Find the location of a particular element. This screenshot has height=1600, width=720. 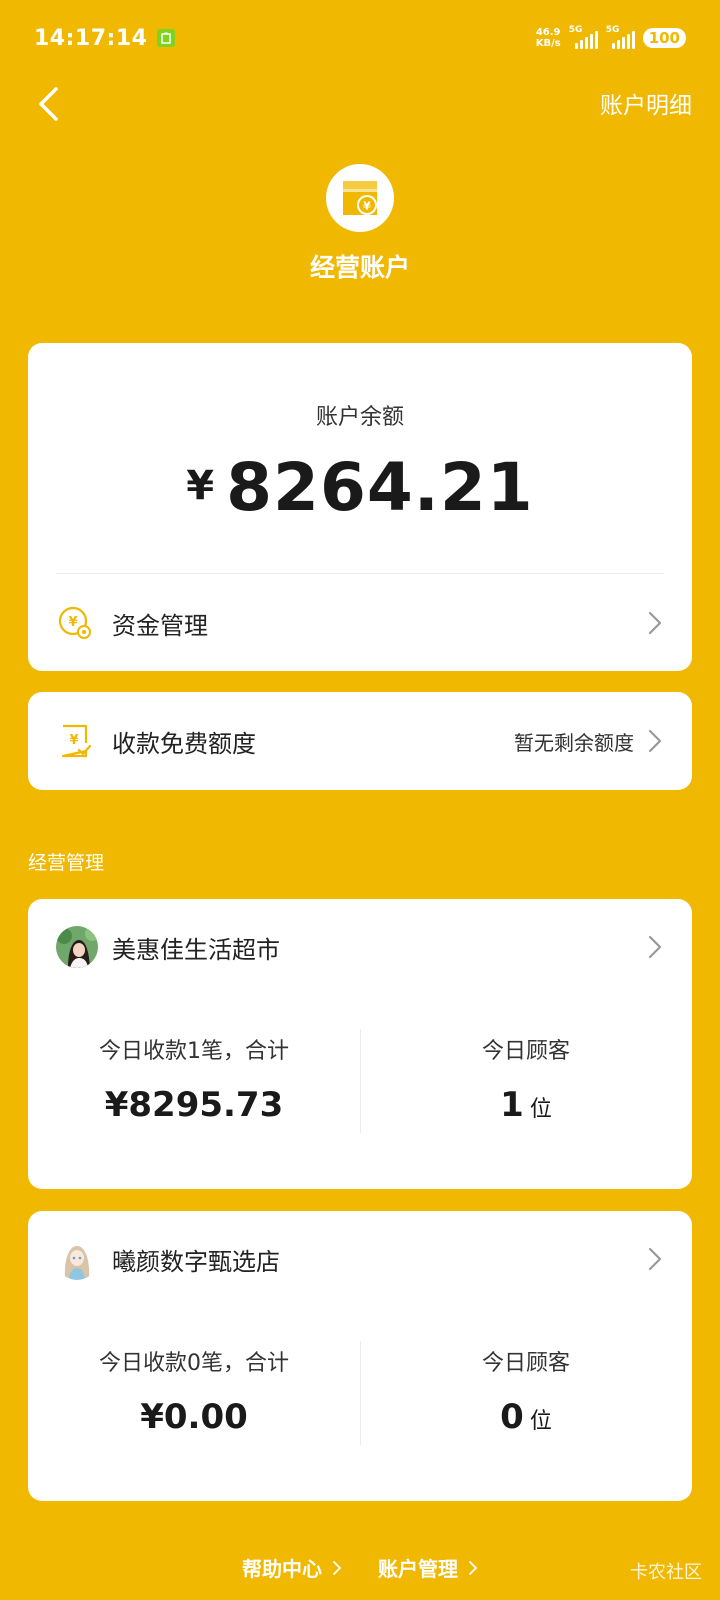

section-title: 经营管理 is located at coordinates (66, 863).